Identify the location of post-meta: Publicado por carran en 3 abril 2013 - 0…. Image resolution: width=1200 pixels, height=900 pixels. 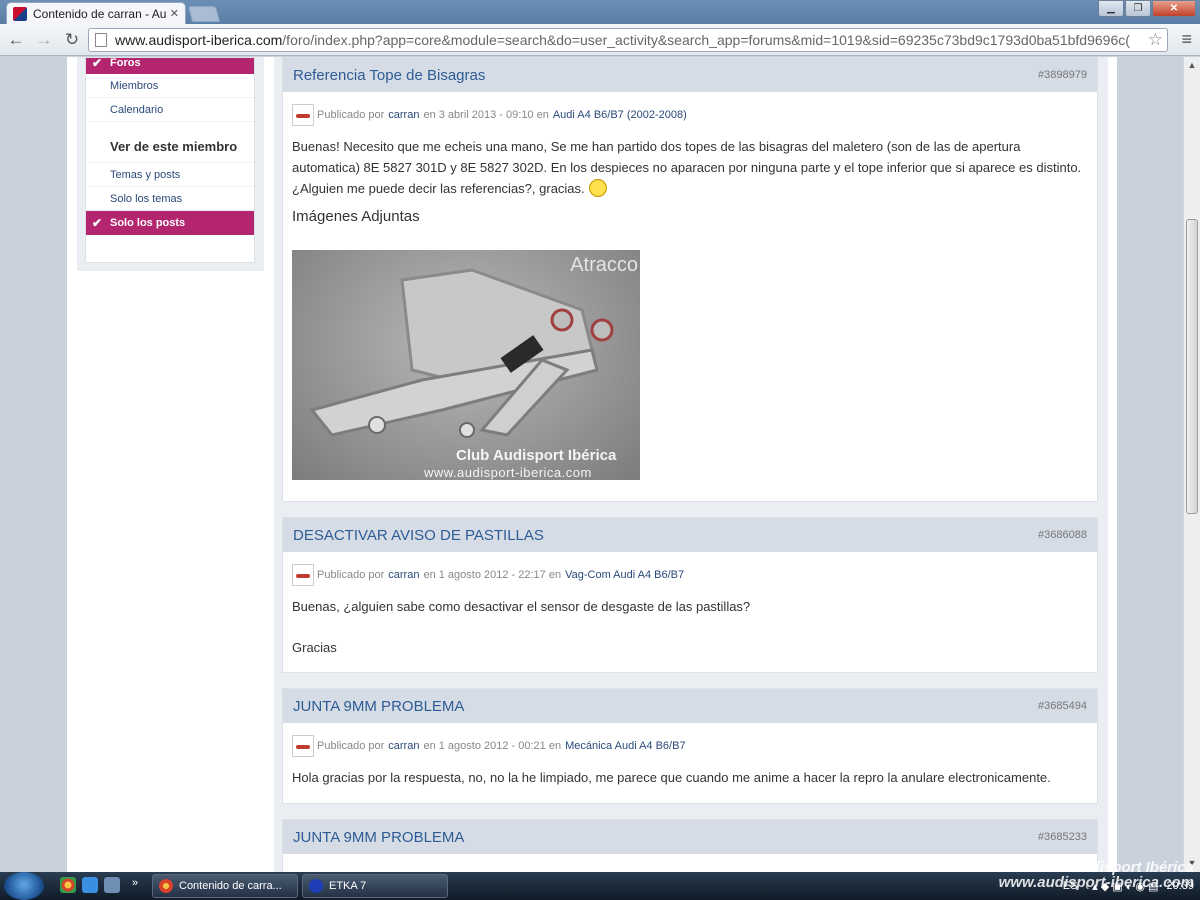
(690, 109).